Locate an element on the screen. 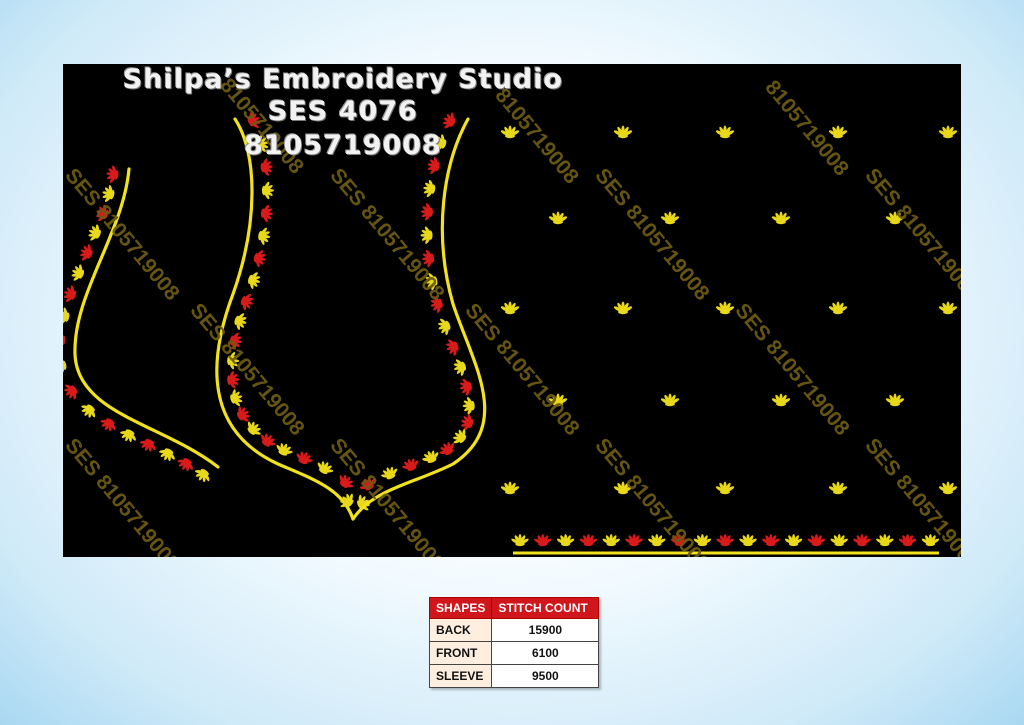 This screenshot has width=1024, height=725. table-row: FRONT 6100 is located at coordinates (514, 653).